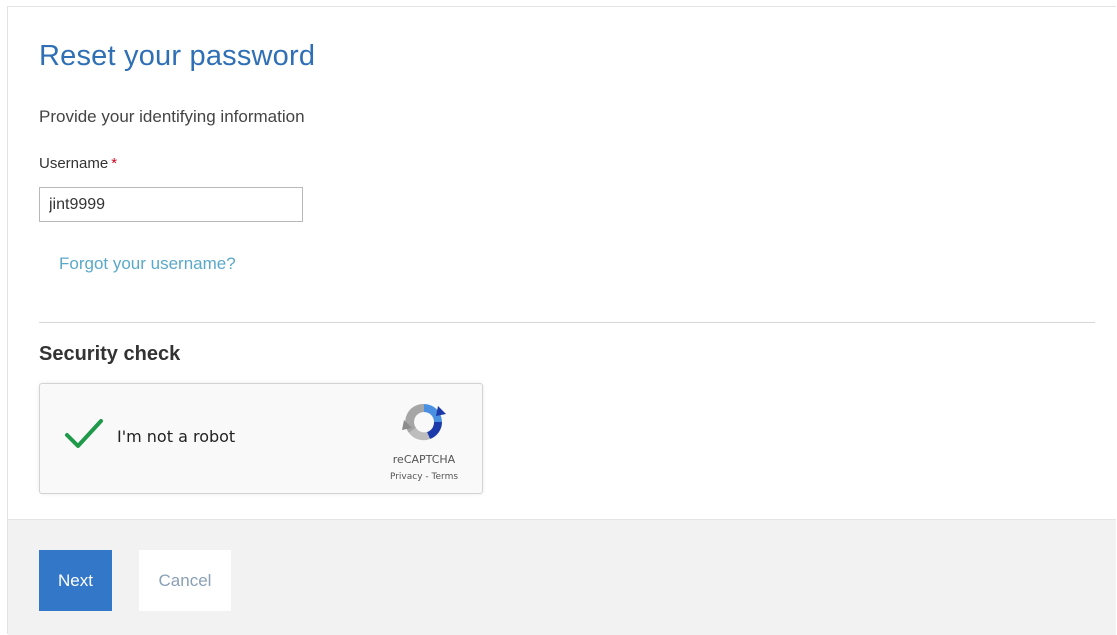 The image size is (1117, 635). Describe the element at coordinates (147, 264) in the screenshot. I see `forgot-username-link: Forgot your username?` at that location.